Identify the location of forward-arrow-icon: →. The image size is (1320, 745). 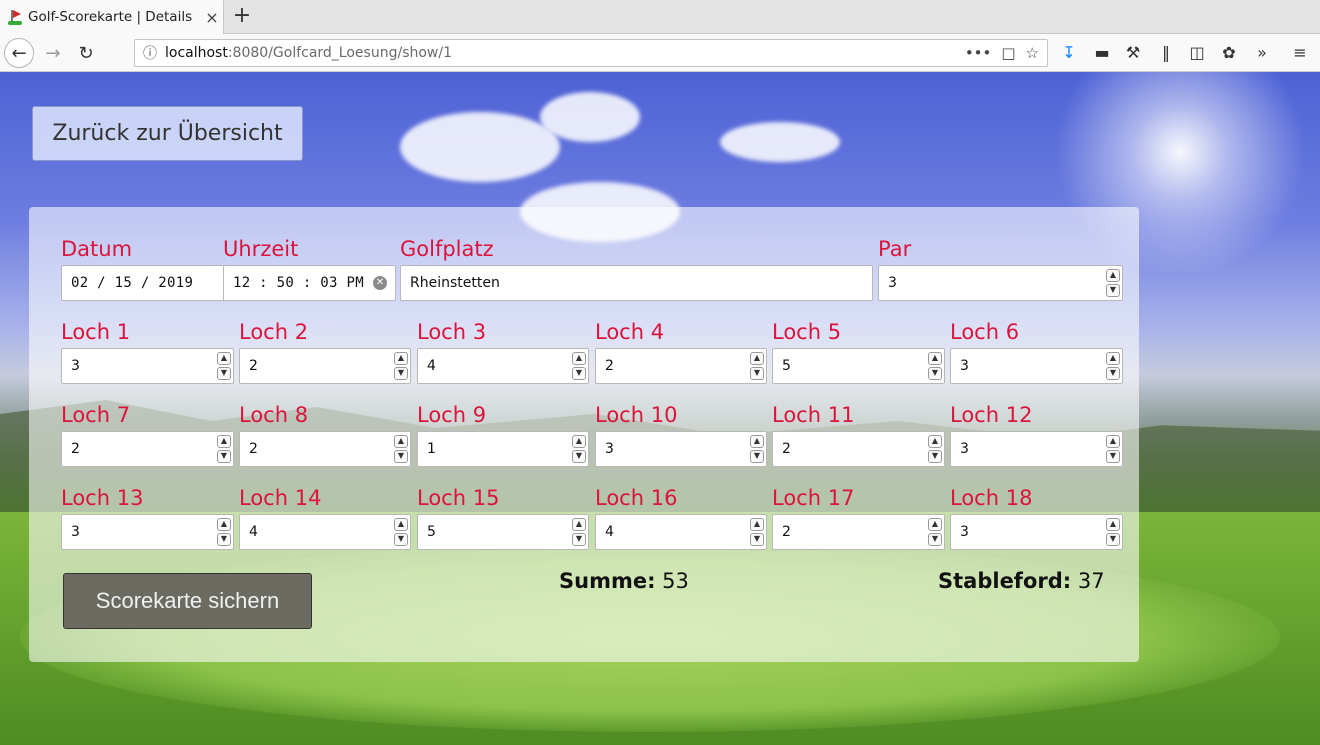
(53, 53).